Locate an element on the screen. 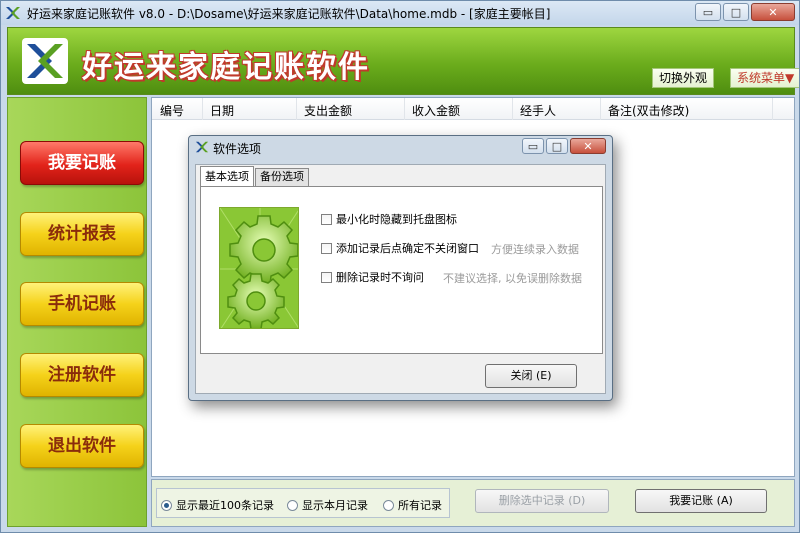  dialog-window-controls: ▭ □ ✕ is located at coordinates (563, 146).